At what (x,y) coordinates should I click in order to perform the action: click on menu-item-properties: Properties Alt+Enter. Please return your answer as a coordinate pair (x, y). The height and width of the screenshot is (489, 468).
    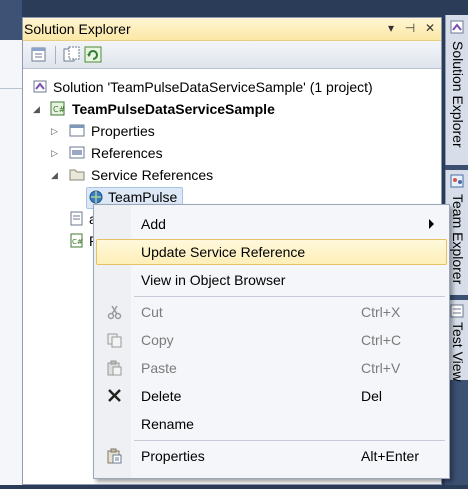
    Looking at the image, I should click on (271, 456).